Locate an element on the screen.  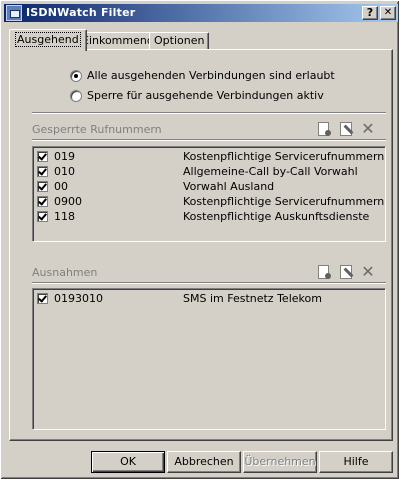
number-description: Kostenpflichtige Auskunftsdienste is located at coordinates (276, 216).